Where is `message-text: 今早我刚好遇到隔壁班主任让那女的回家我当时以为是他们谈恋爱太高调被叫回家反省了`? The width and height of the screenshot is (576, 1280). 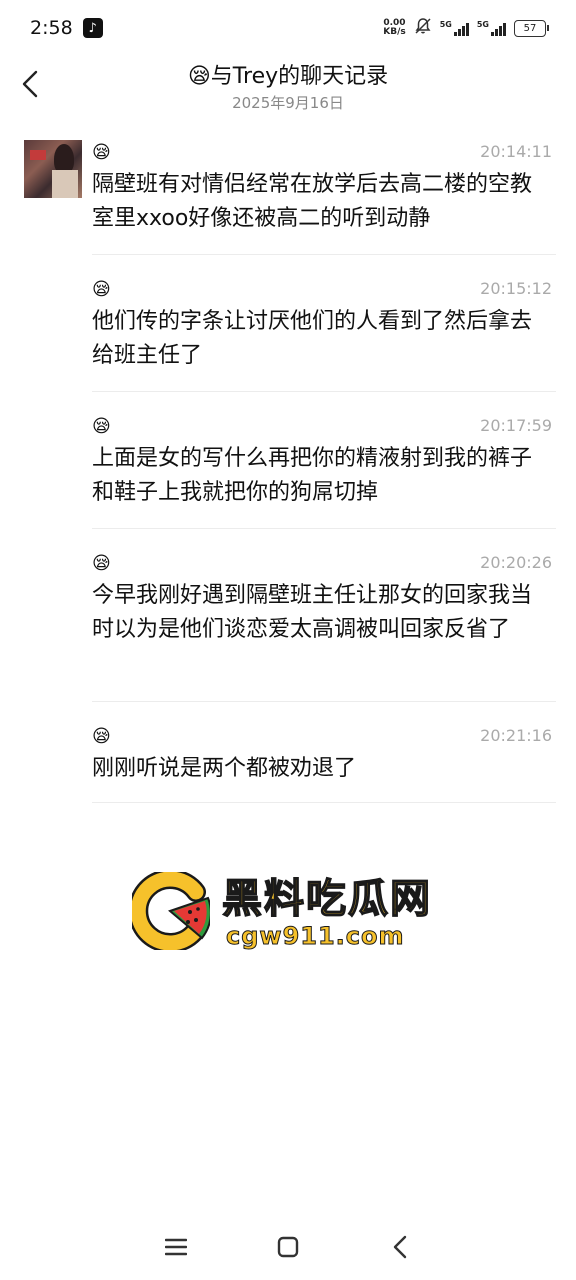
message-text: 今早我刚好遇到隔壁班主任让那女的回家我当时以为是他们谈恋爱太高调被叫回家反省了 is located at coordinates (312, 612).